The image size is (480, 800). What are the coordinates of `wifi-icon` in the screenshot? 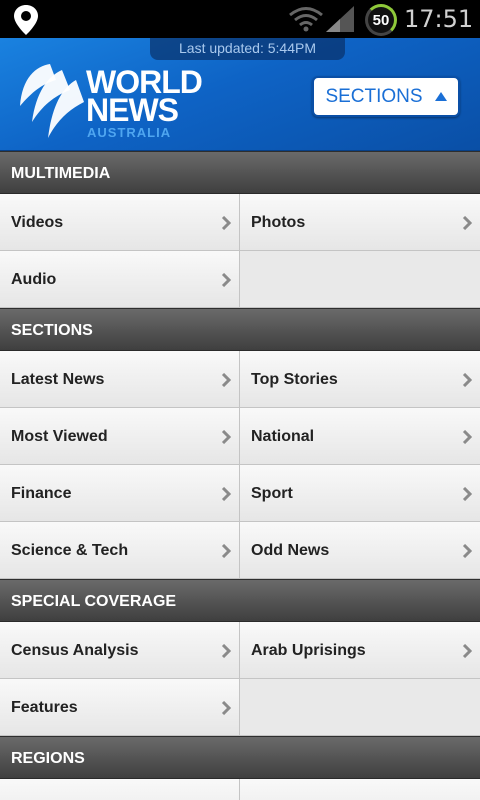 It's located at (306, 19).